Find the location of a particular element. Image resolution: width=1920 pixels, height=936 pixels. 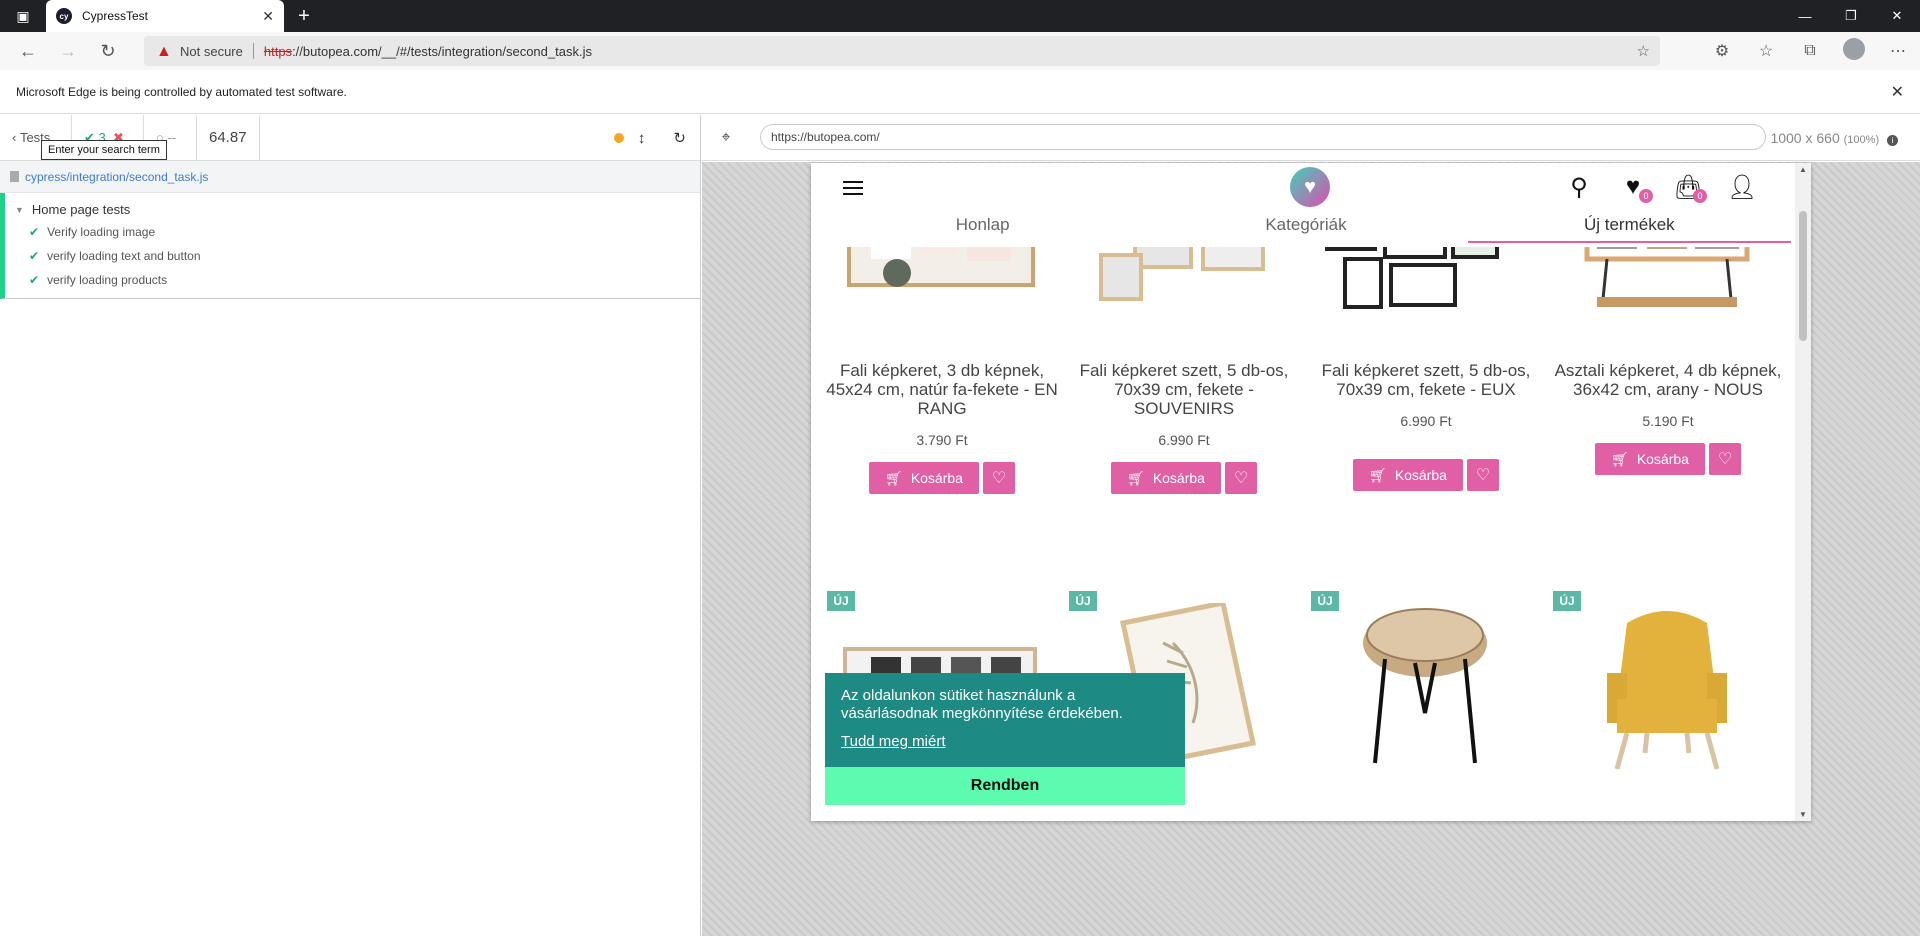

scrollbar-thumb is located at coordinates (1803, 276).